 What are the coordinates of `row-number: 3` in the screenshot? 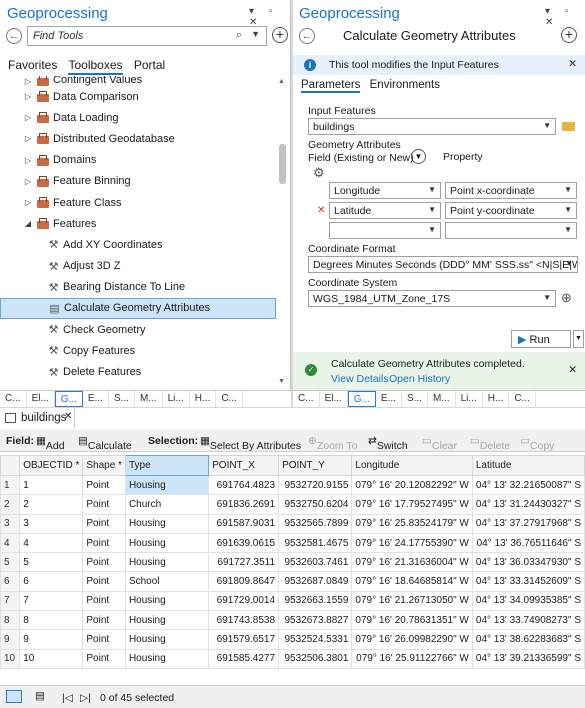 It's located at (10, 523).